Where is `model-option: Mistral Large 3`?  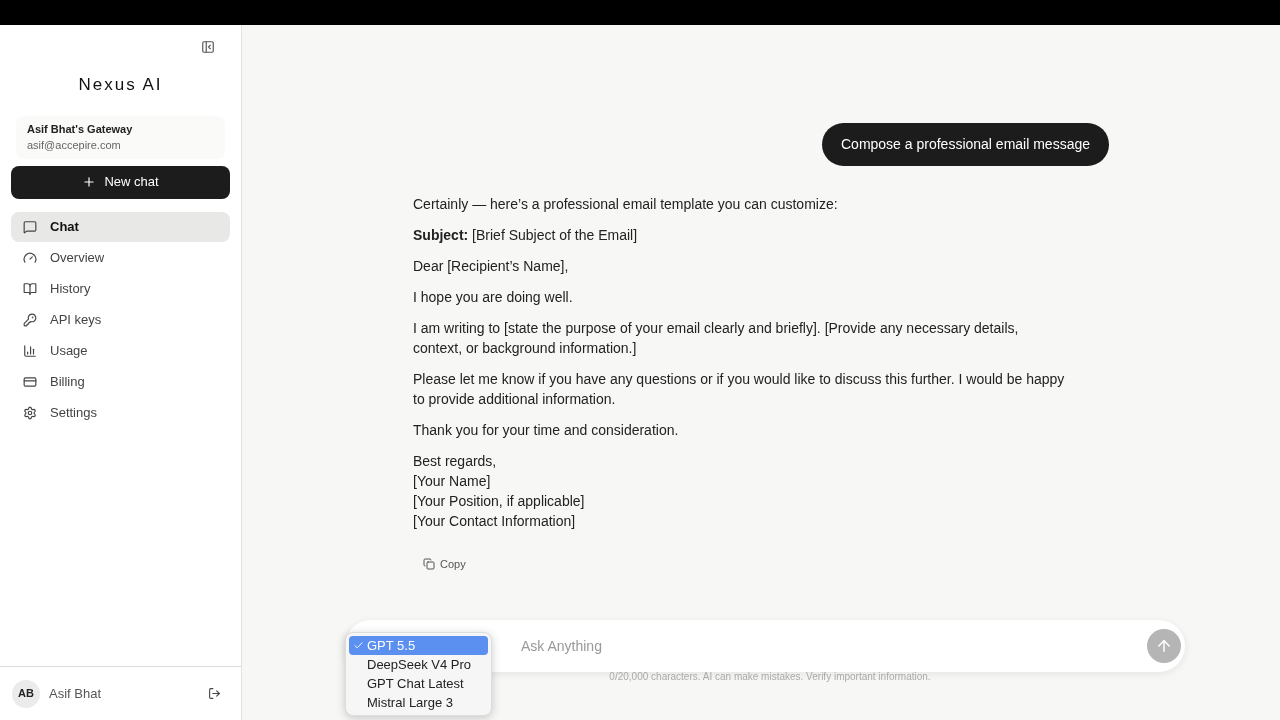 model-option: Mistral Large 3 is located at coordinates (418, 702).